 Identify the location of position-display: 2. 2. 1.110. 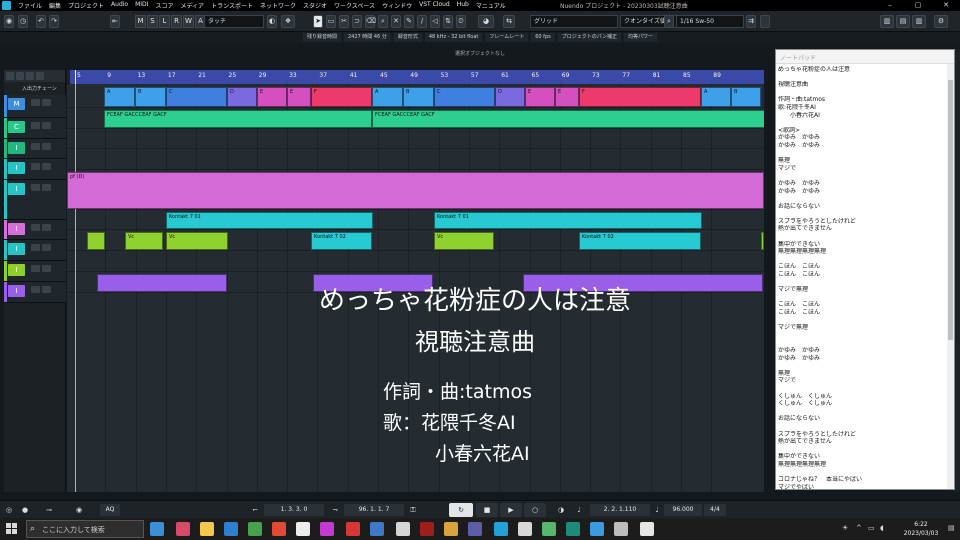
(620, 510).